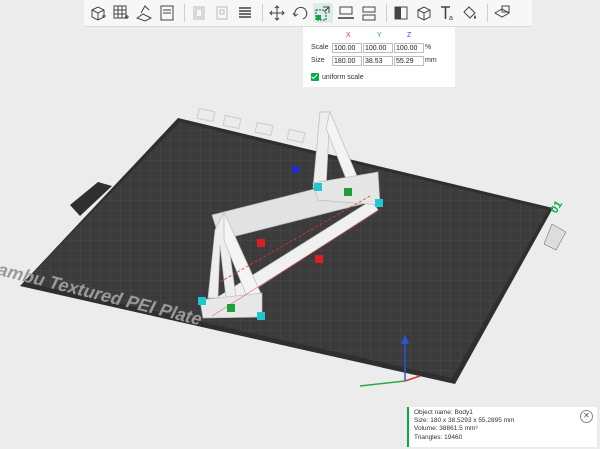 This screenshot has height=449, width=600. I want to click on scale-x-input, so click(347, 48).